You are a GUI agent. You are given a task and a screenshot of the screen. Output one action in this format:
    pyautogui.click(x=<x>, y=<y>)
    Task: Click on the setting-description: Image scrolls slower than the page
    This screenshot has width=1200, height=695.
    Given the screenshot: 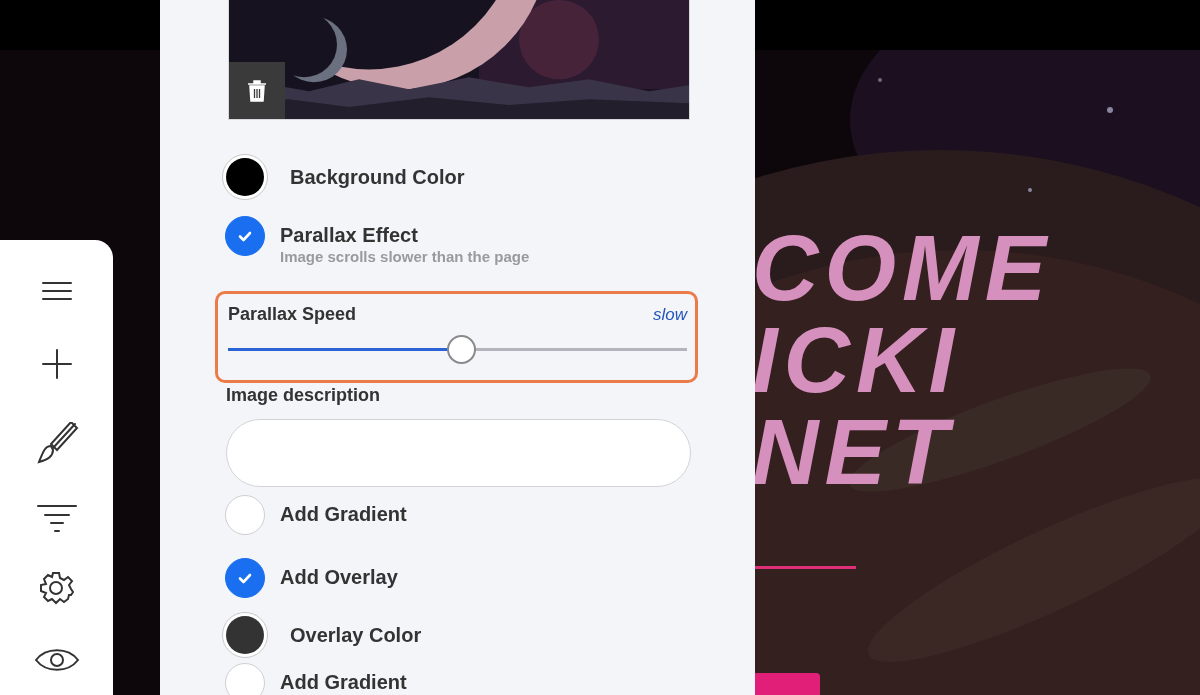 What is the action you would take?
    pyautogui.click(x=405, y=256)
    